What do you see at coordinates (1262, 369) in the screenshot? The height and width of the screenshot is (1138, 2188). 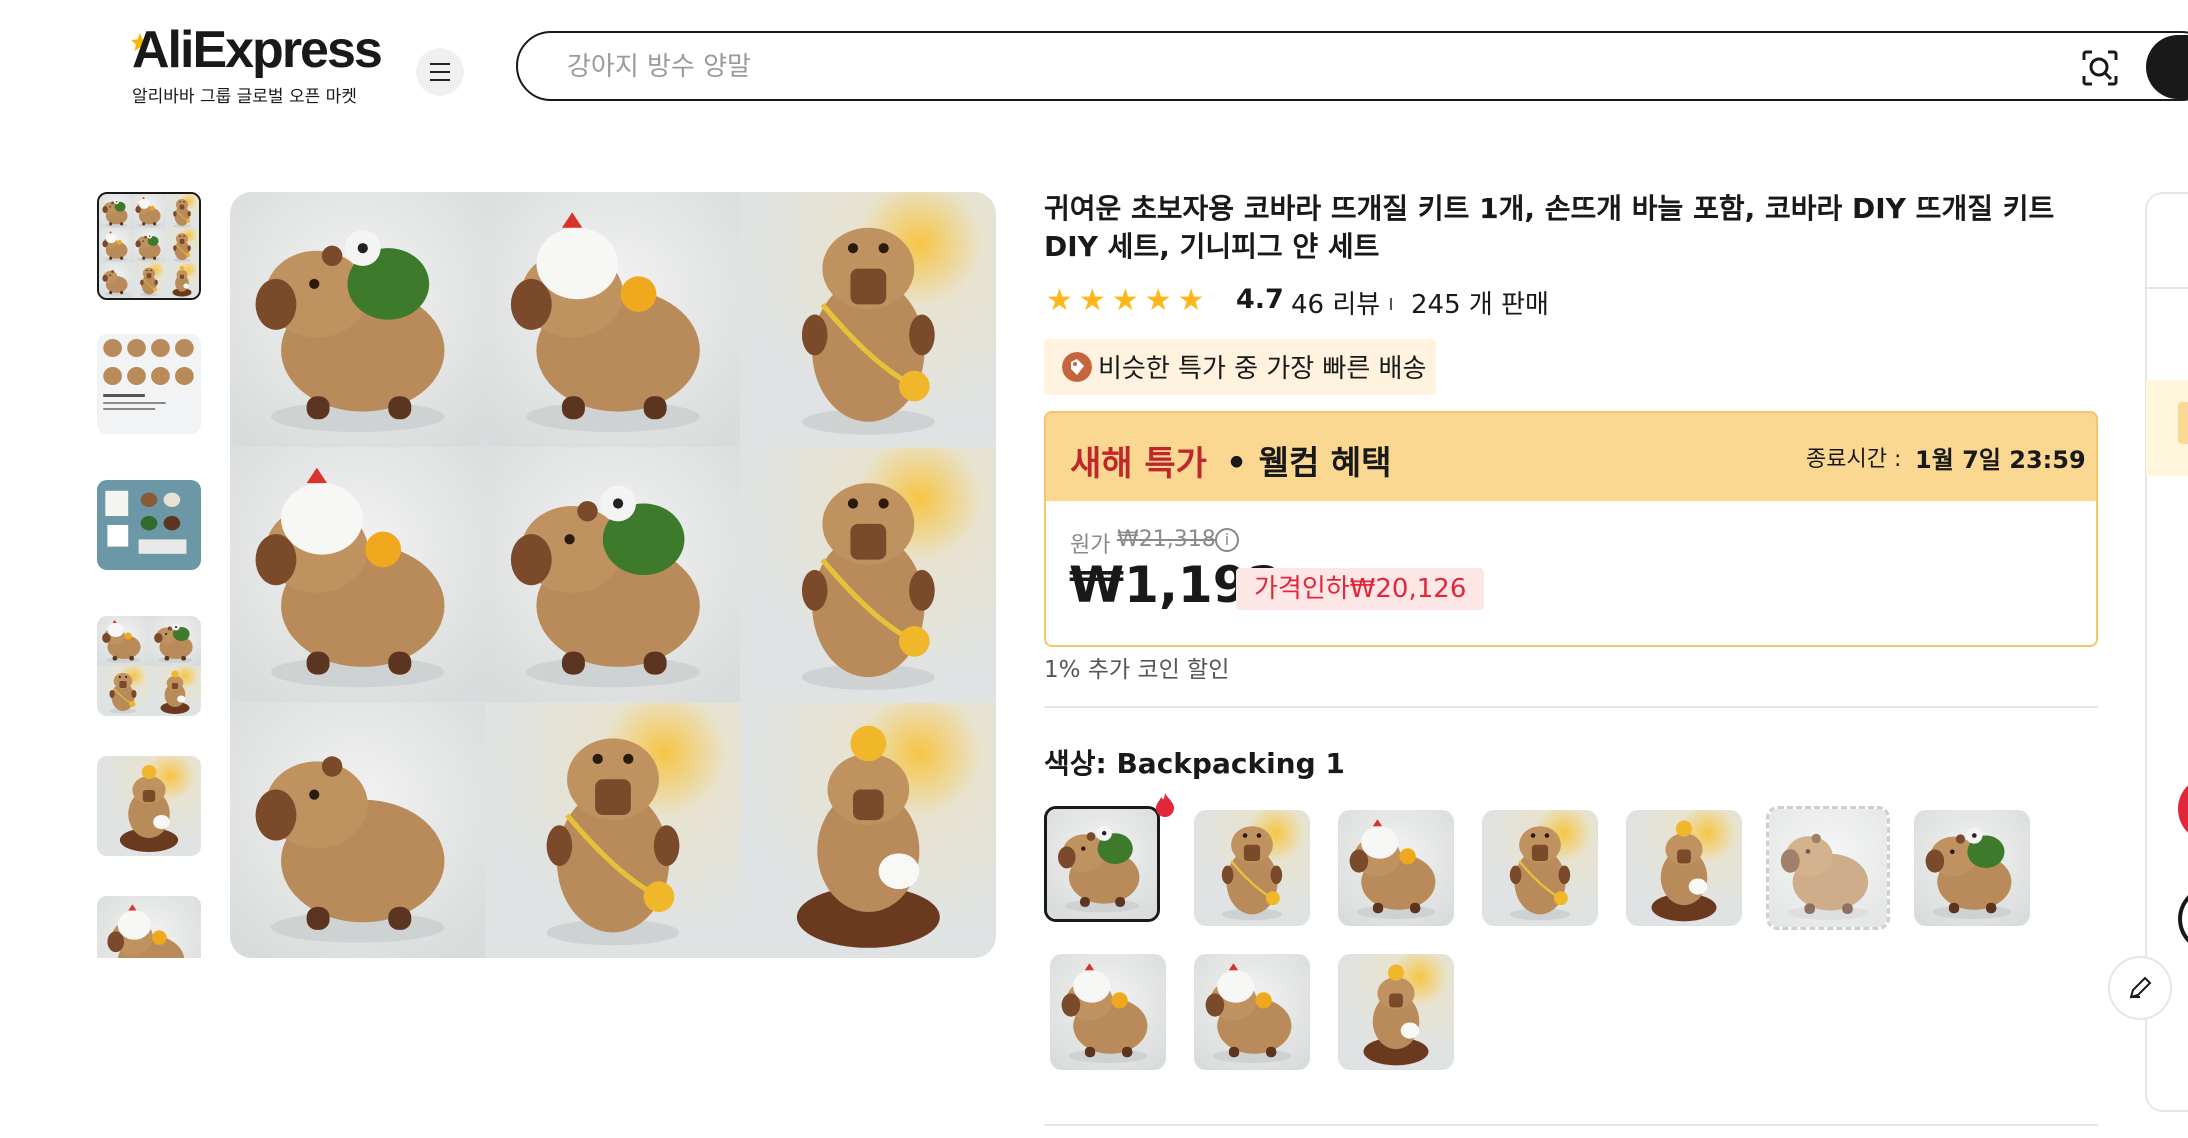 I see `fast-shipping-text: 비슷한 특가 중 가장 빠른 배송` at bounding box center [1262, 369].